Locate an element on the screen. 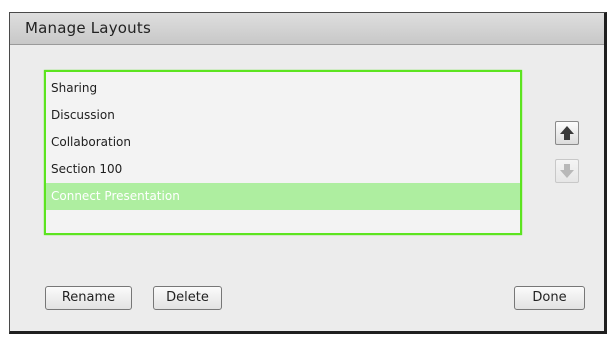  move-up-button is located at coordinates (567, 133).